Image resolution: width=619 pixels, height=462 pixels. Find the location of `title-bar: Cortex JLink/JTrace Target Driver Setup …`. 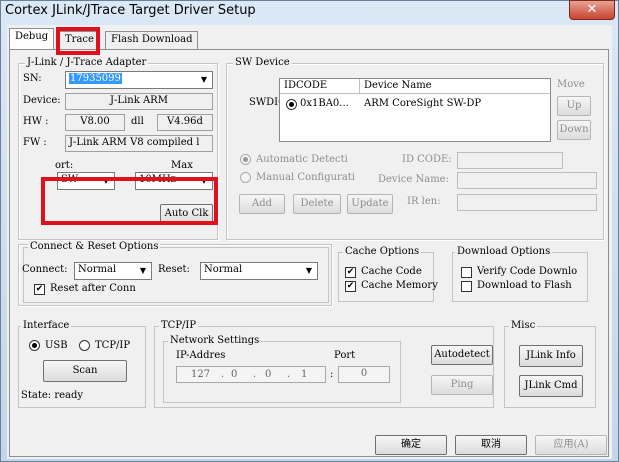

title-bar: Cortex JLink/JTrace Target Driver Setup … is located at coordinates (309, 11).